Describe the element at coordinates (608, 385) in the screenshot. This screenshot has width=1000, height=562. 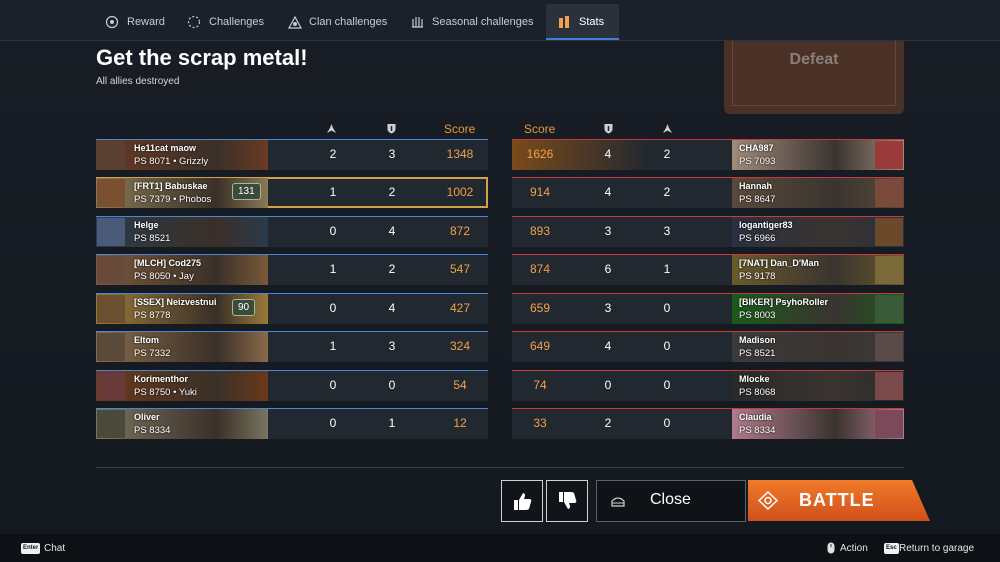
I see `assists-value: 0` at that location.